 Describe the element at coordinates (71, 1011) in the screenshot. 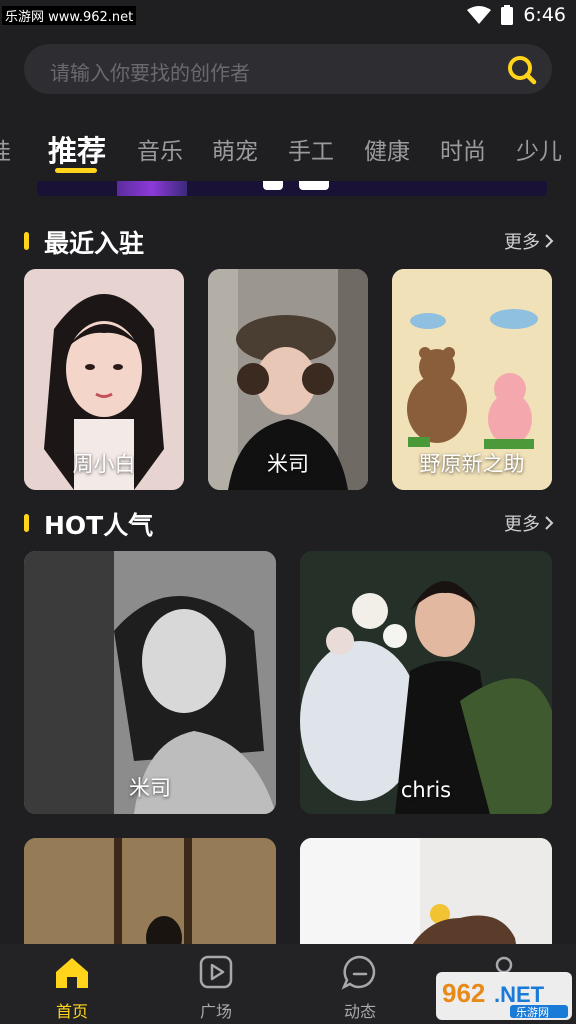

I see `tab-home-label: 首页` at that location.